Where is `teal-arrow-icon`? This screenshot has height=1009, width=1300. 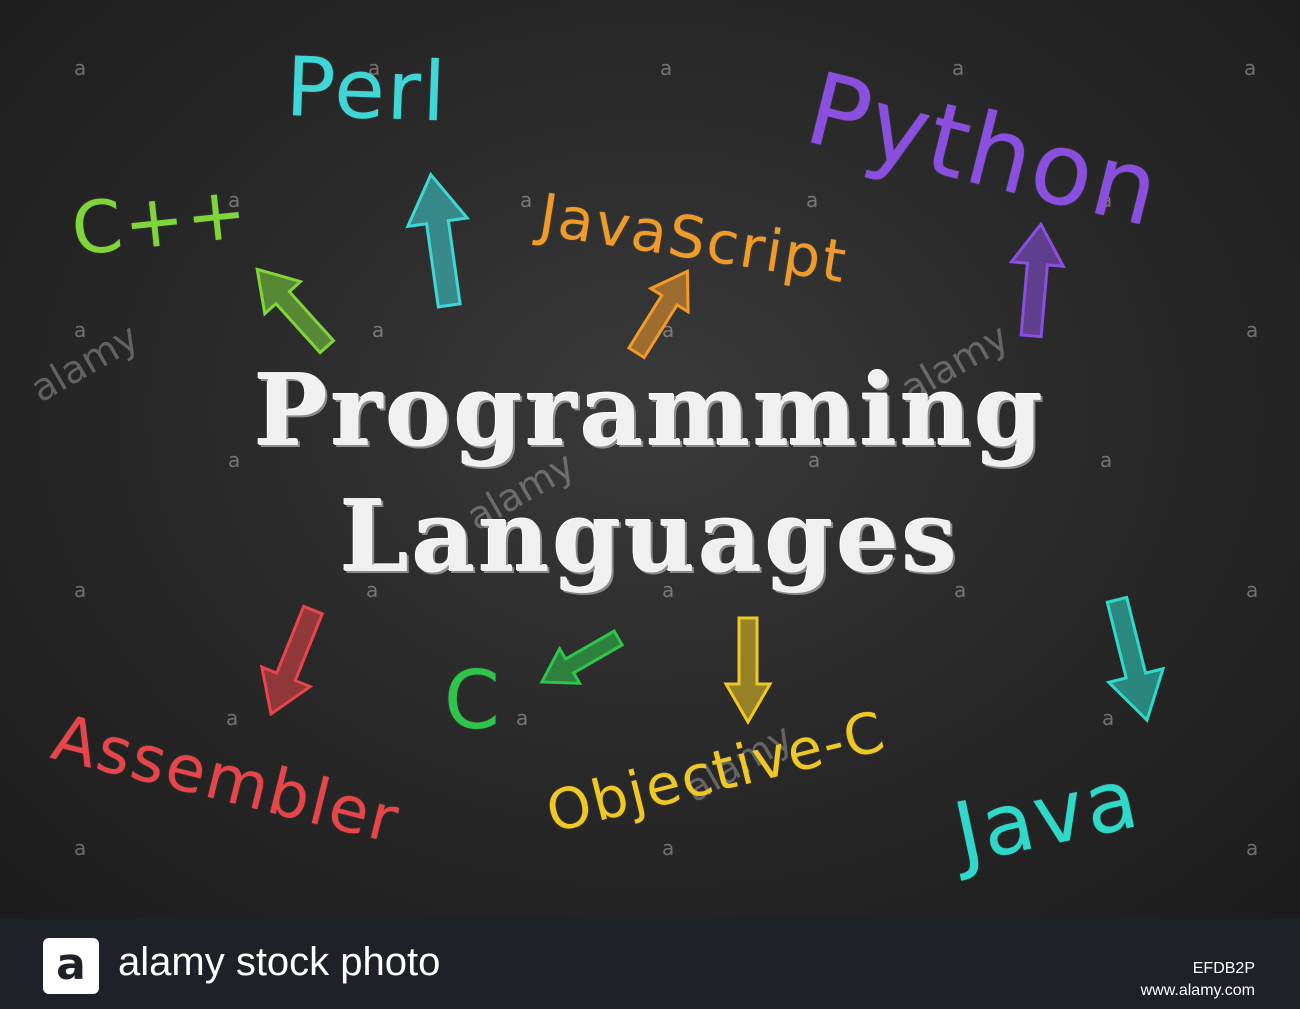
teal-arrow-icon is located at coordinates (1135, 659).